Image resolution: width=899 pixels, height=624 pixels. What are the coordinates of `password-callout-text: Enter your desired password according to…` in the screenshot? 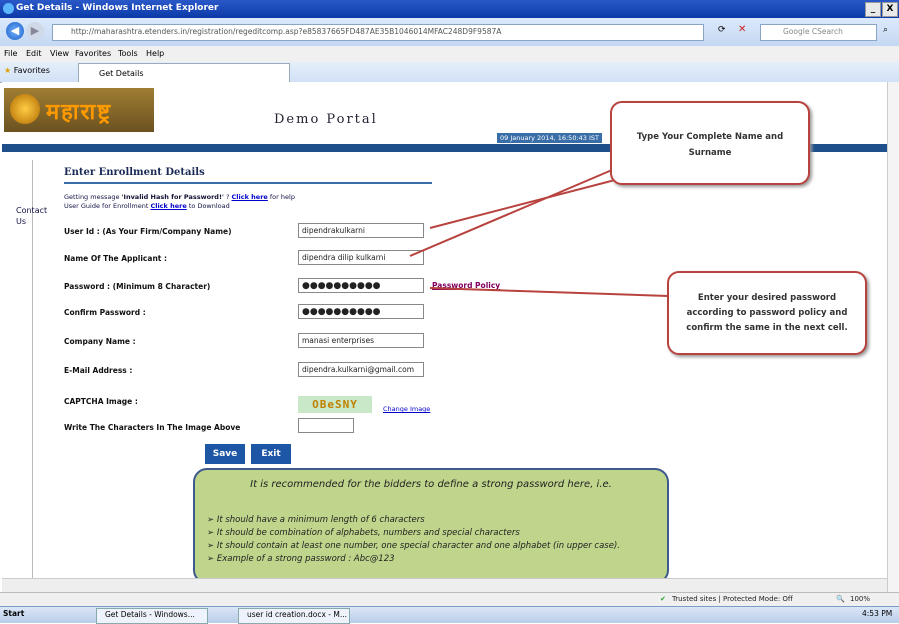 It's located at (767, 313).